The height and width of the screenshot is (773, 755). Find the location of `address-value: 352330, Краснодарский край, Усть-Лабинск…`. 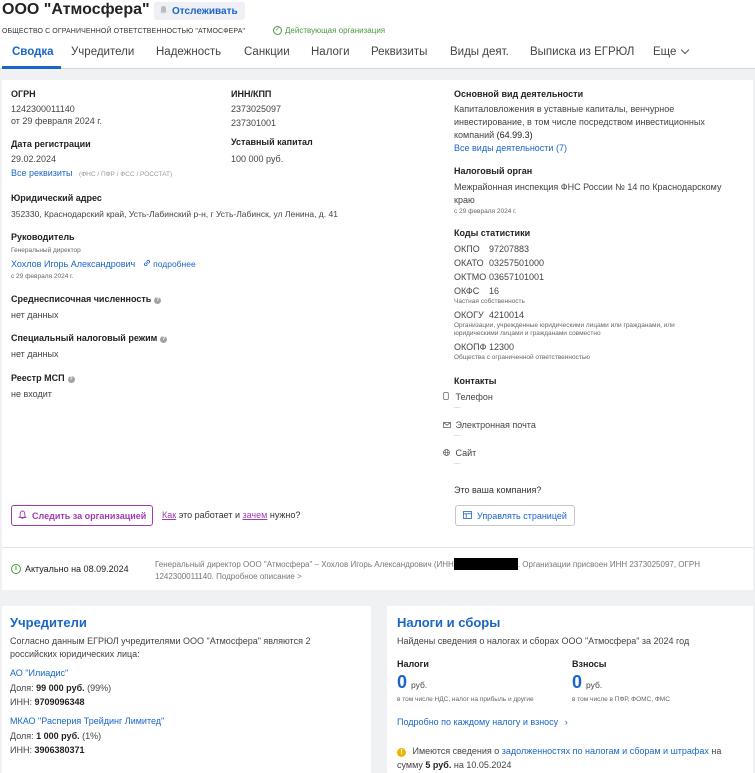

address-value: 352330, Краснодарский край, Усть-Лабинск… is located at coordinates (174, 214).